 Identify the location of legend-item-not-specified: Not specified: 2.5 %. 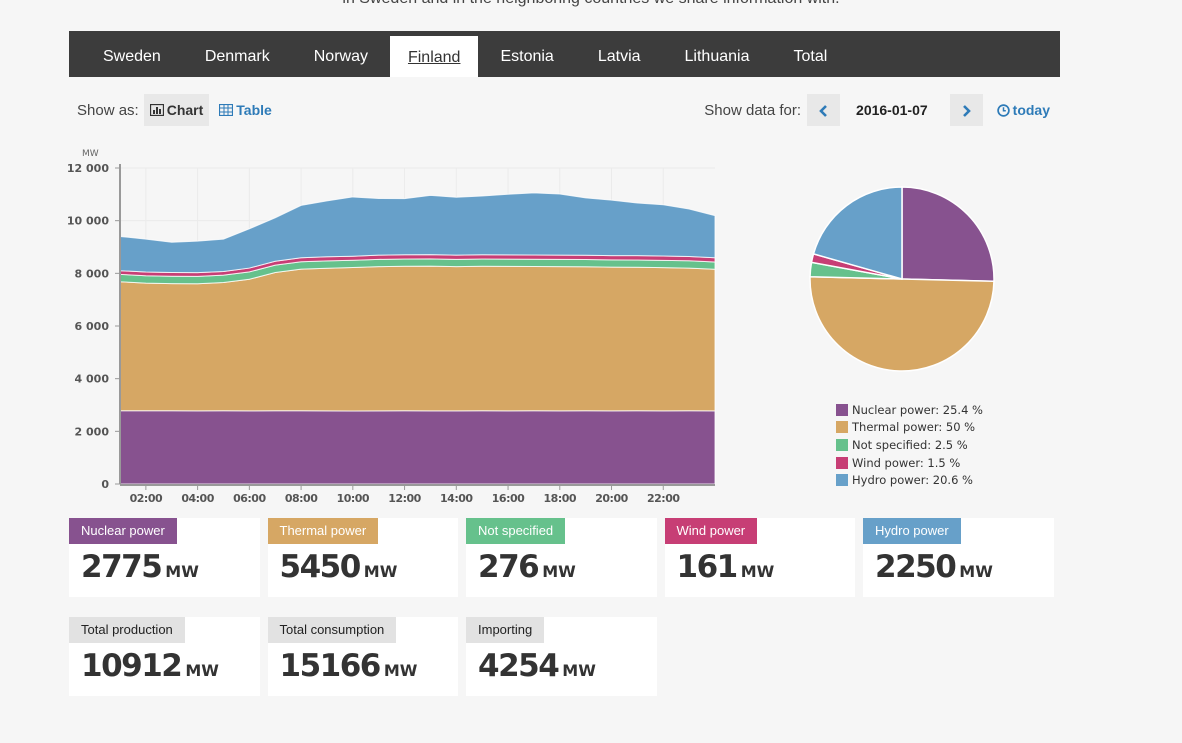
(909, 445).